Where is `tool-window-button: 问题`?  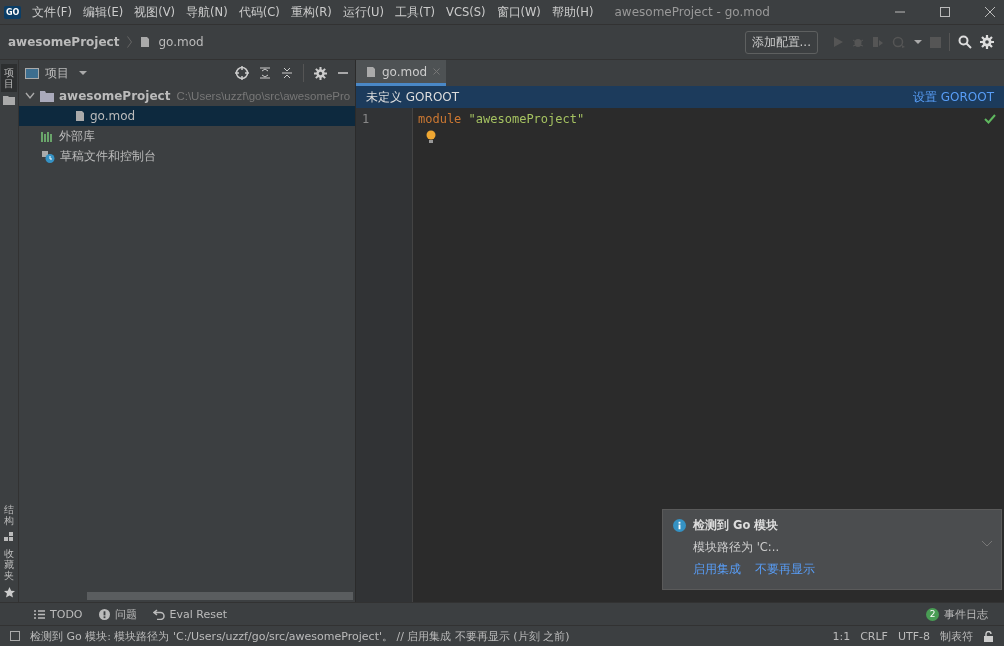 tool-window-button: 问题 is located at coordinates (117, 614).